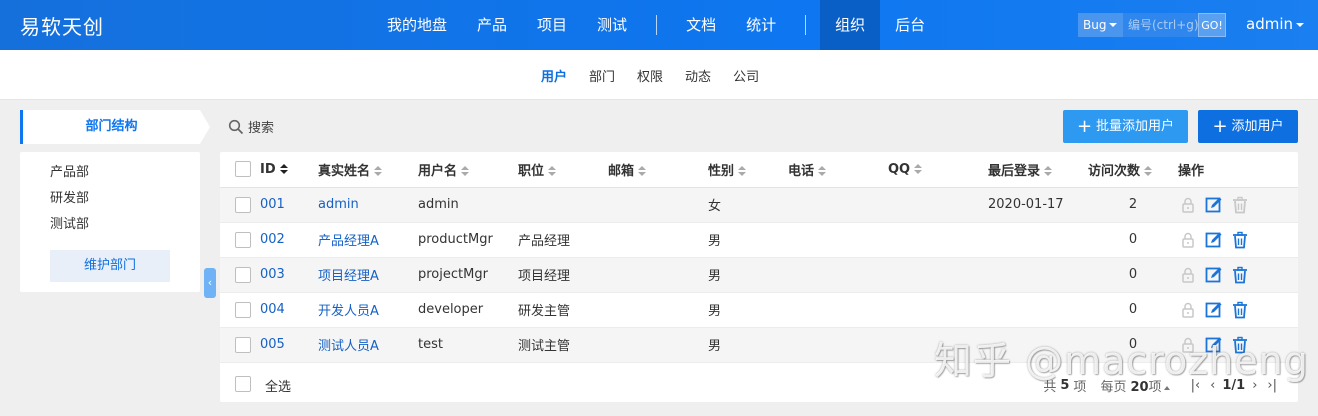 The image size is (1318, 416). Describe the element at coordinates (1272, 385) in the screenshot. I see `last-page-icon: ›|` at that location.